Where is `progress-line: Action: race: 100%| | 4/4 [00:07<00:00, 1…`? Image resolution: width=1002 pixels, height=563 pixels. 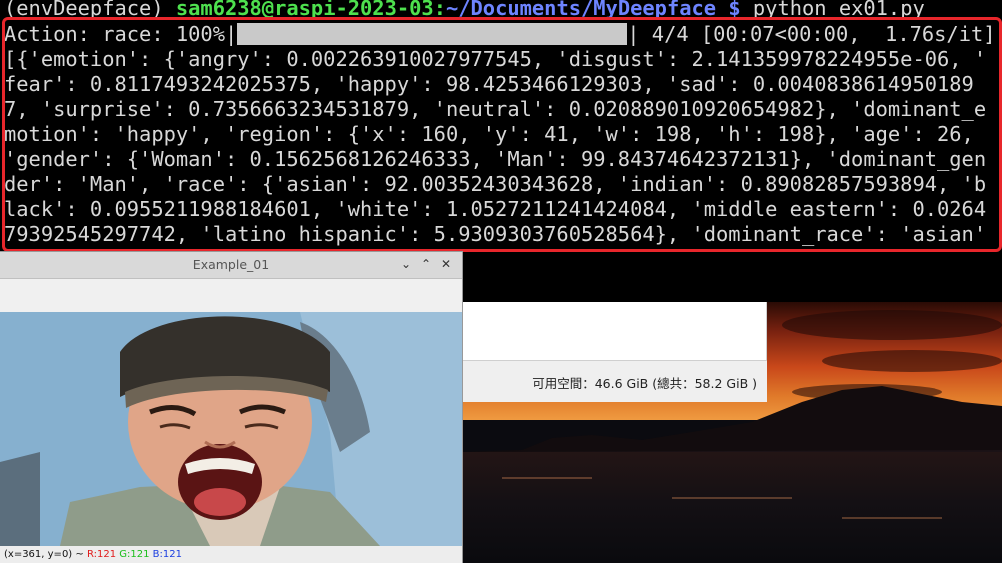 progress-line: Action: race: 100%| | 4/4 [00:07<00:00, 1… is located at coordinates (500, 34).